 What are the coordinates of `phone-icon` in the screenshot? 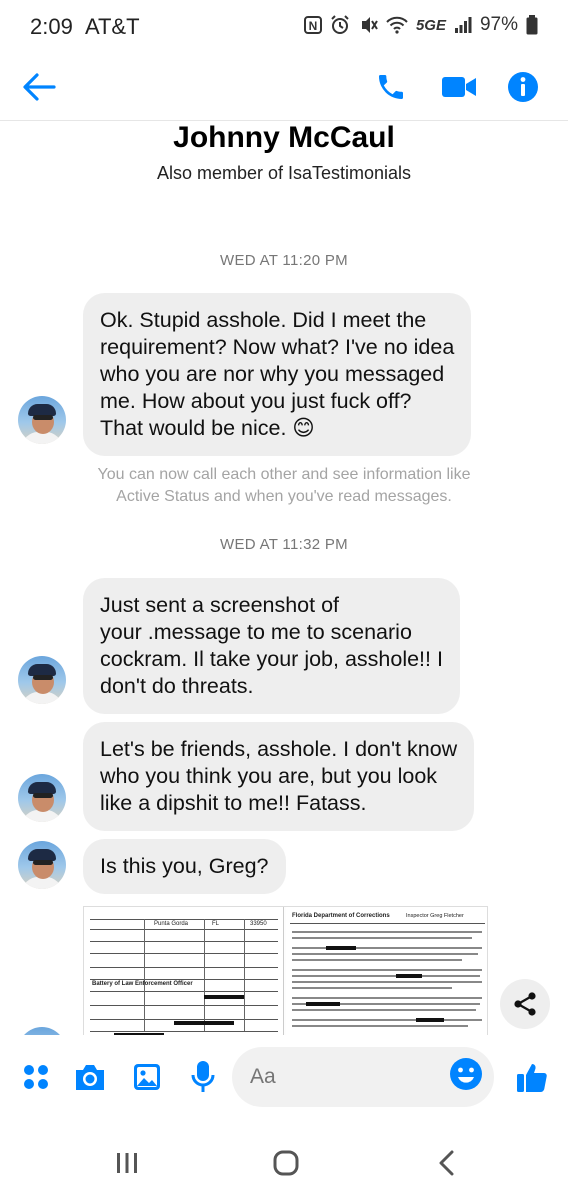 It's located at (391, 87).